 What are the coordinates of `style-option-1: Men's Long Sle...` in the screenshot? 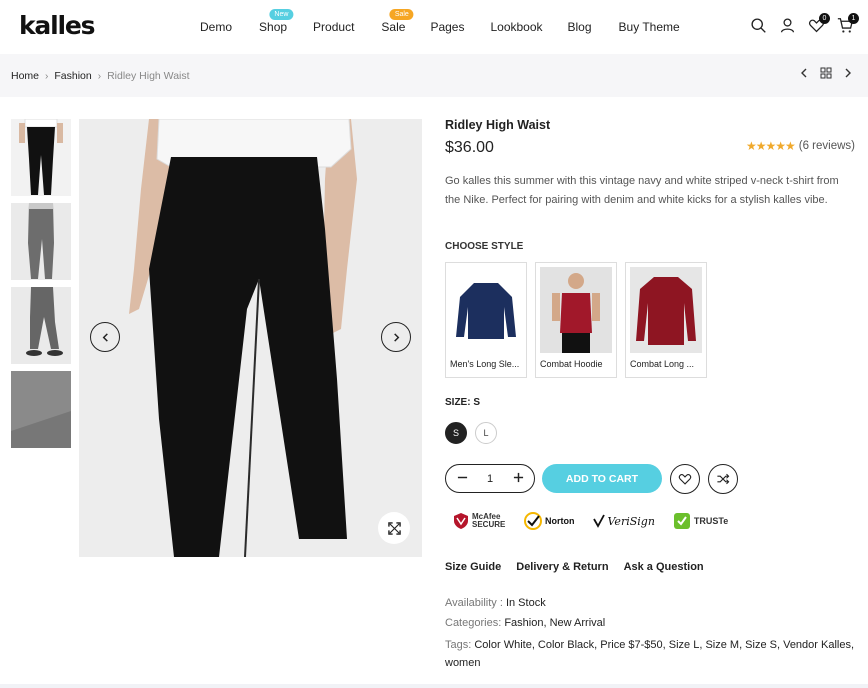 It's located at (486, 320).